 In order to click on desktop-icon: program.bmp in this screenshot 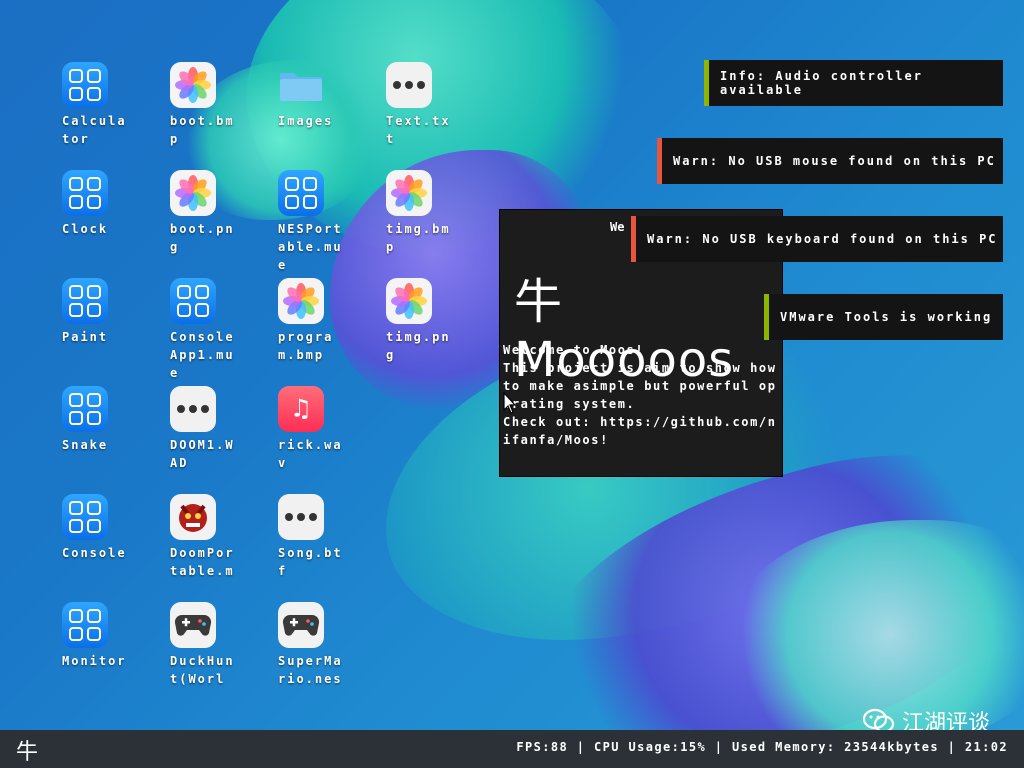, I will do `click(314, 321)`.